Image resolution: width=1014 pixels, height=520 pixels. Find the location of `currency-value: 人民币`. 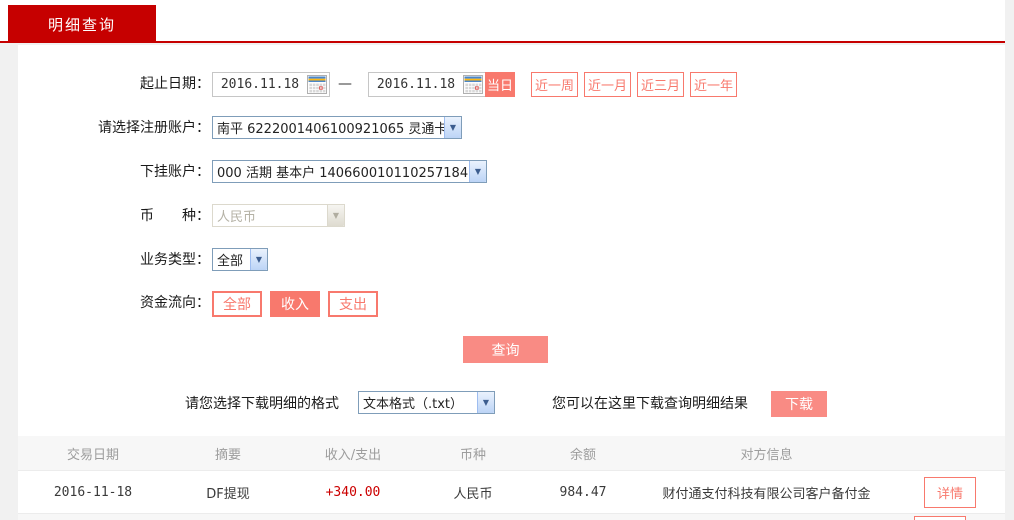

currency-value: 人民币 is located at coordinates (237, 217).